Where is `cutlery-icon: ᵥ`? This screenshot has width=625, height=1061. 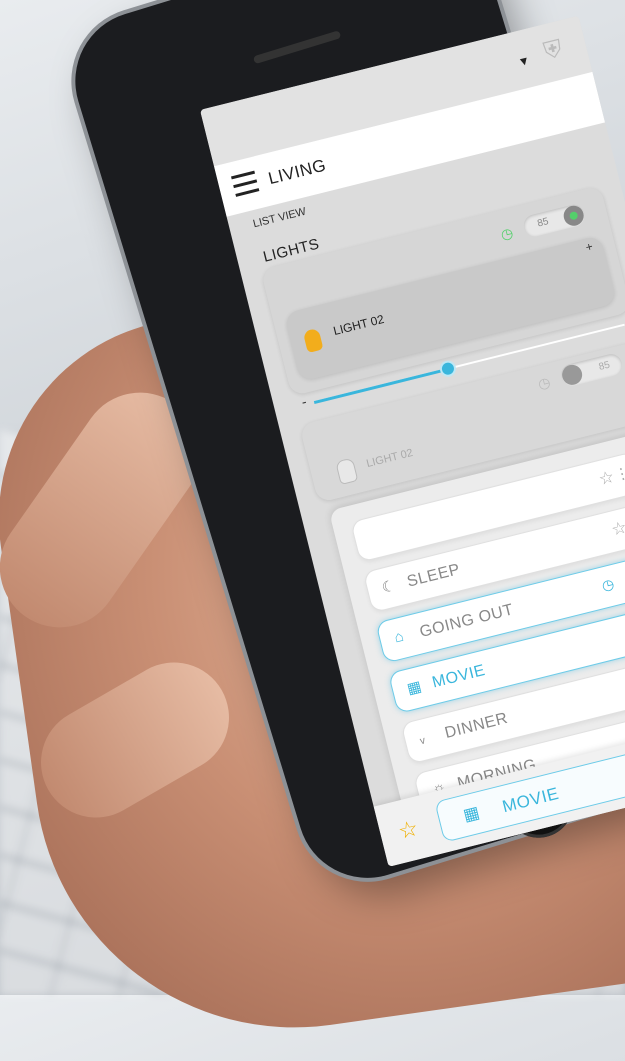
cutlery-icon: ᵥ is located at coordinates (422, 738).